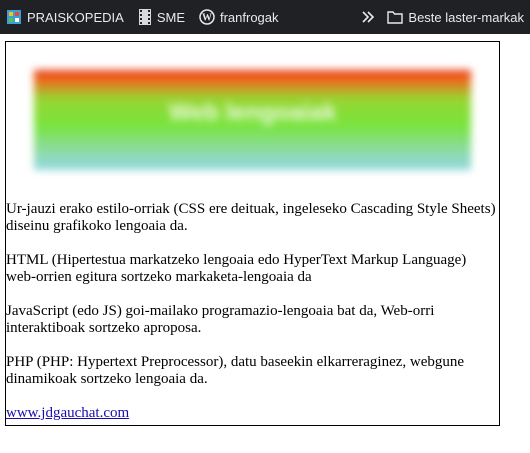 This screenshot has width=530, height=453. I want to click on film-strip-icon, so click(145, 17).